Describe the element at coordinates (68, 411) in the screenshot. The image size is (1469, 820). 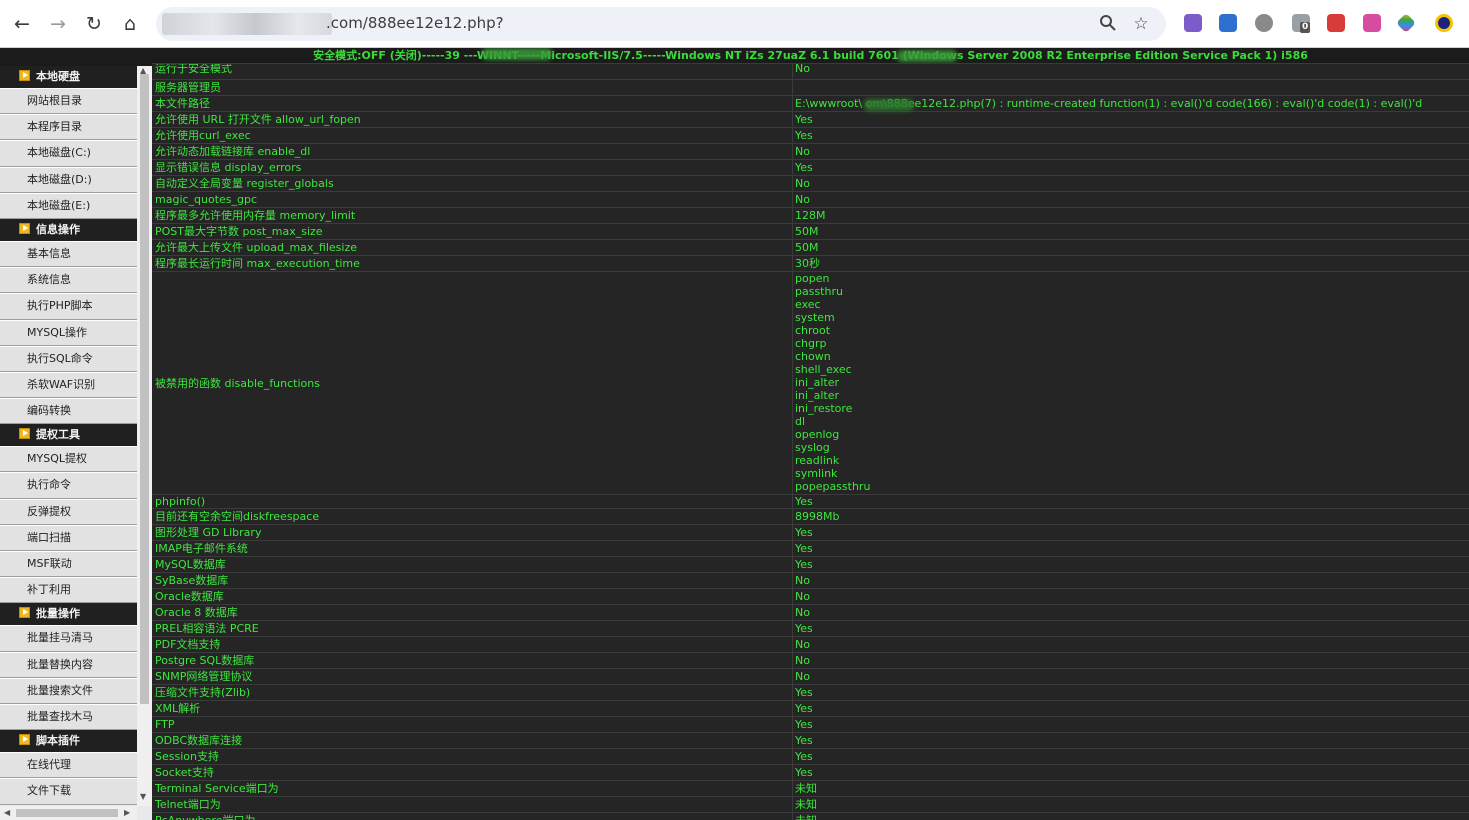
I see `sidebar-item: 编码转换` at that location.